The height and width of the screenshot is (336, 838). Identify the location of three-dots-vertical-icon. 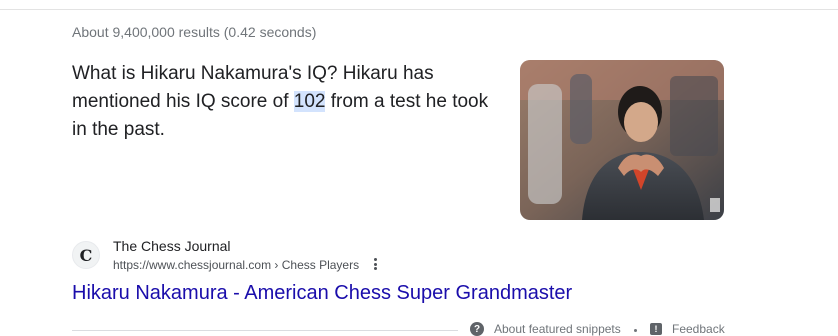
(375, 264).